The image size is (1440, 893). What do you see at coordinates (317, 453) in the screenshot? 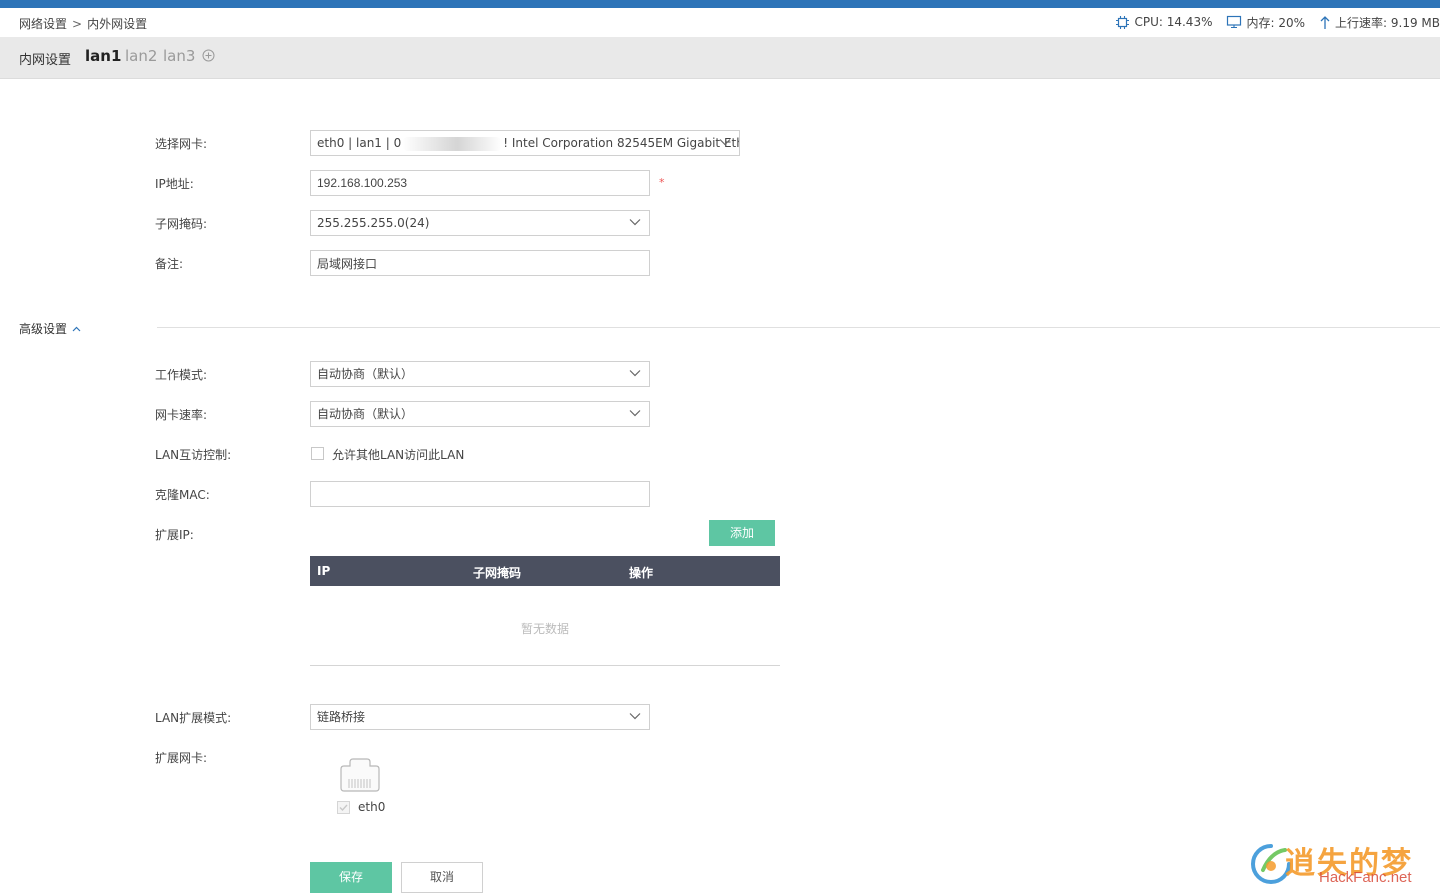
I see `lan-access-checkbox` at bounding box center [317, 453].